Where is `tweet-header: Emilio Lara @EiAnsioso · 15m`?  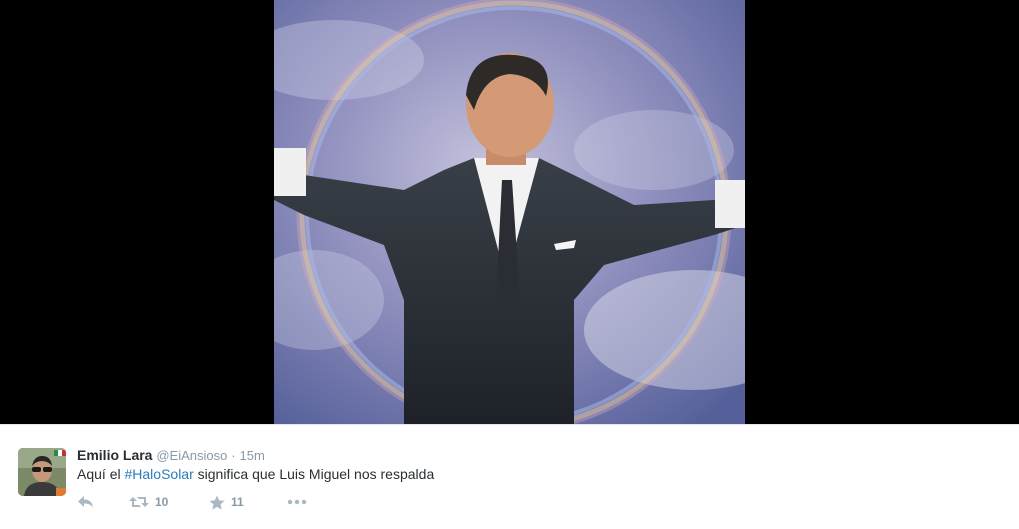
tweet-header: Emilio Lara @EiAnsioso · 15m is located at coordinates (171, 455).